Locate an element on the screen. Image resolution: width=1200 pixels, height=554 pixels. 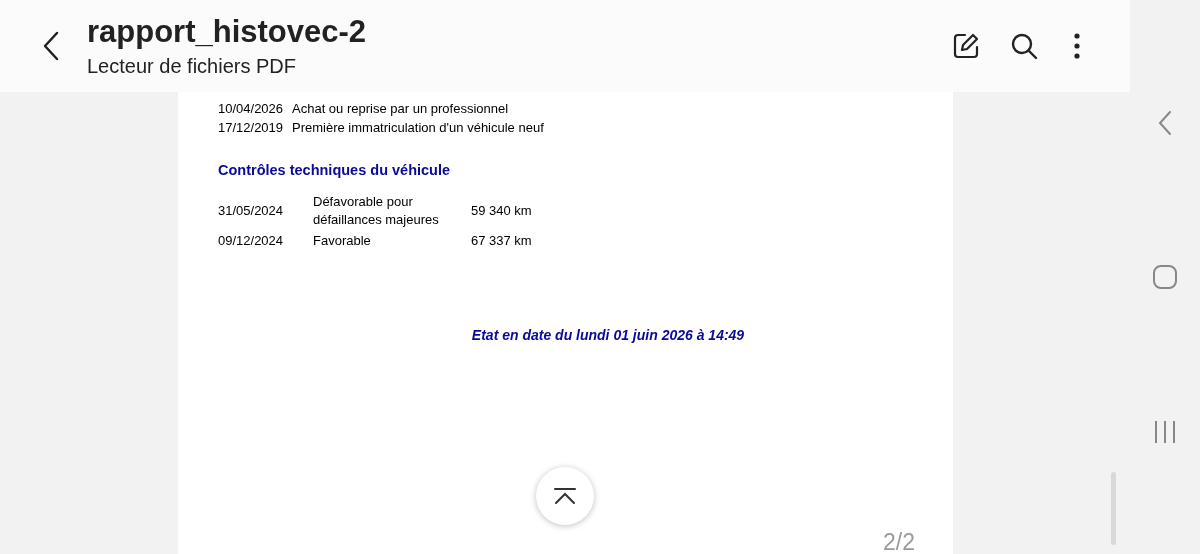
recent-apps-icon is located at coordinates (1165, 432).